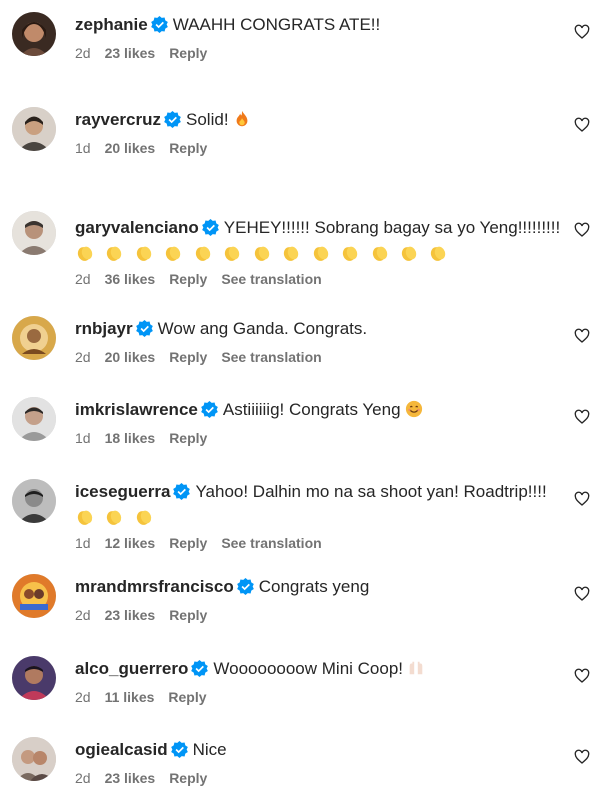 The height and width of the screenshot is (810, 600). I want to click on username: rayvercruz, so click(118, 119).